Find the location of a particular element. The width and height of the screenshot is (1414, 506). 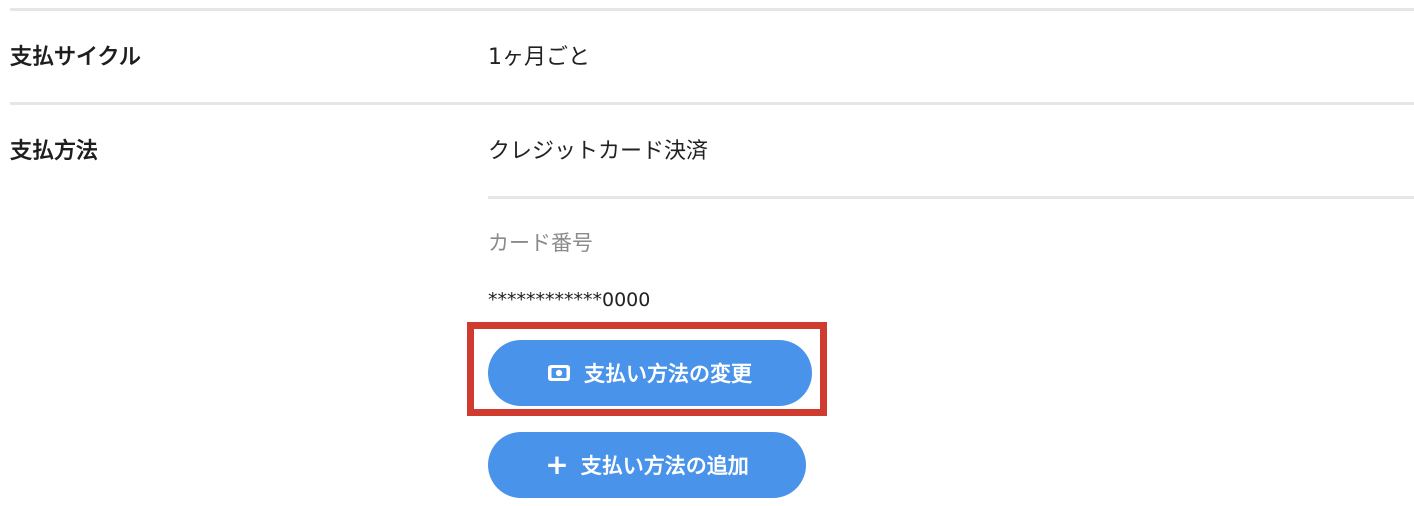

add-payment-method-button: + 支払い方法の追加 is located at coordinates (647, 465).